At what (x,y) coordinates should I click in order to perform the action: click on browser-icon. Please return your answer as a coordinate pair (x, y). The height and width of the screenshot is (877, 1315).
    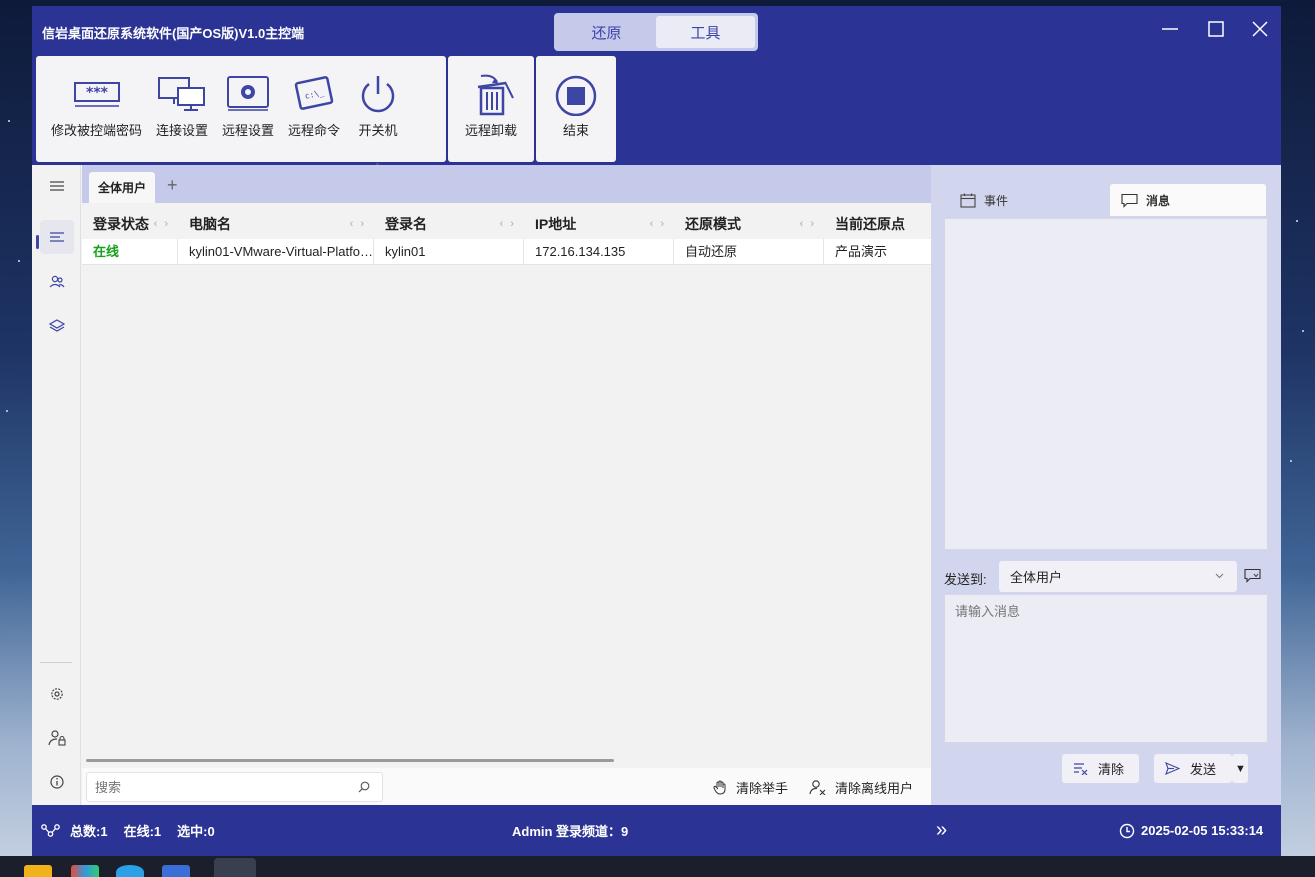
    Looking at the image, I should click on (130, 871).